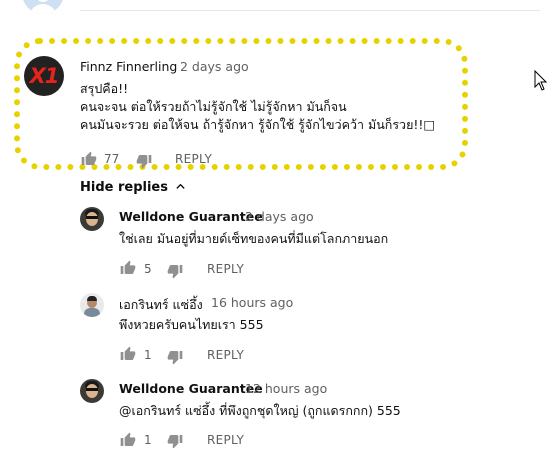 This screenshot has height=449, width=548. I want to click on comment-text-line-1: สรุปคือ!!, so click(104, 88).